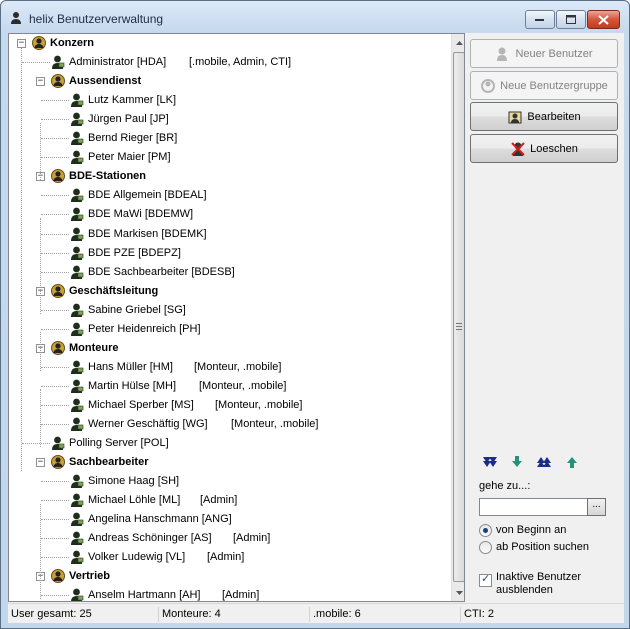  I want to click on scroll-up-button, so click(458, 42).